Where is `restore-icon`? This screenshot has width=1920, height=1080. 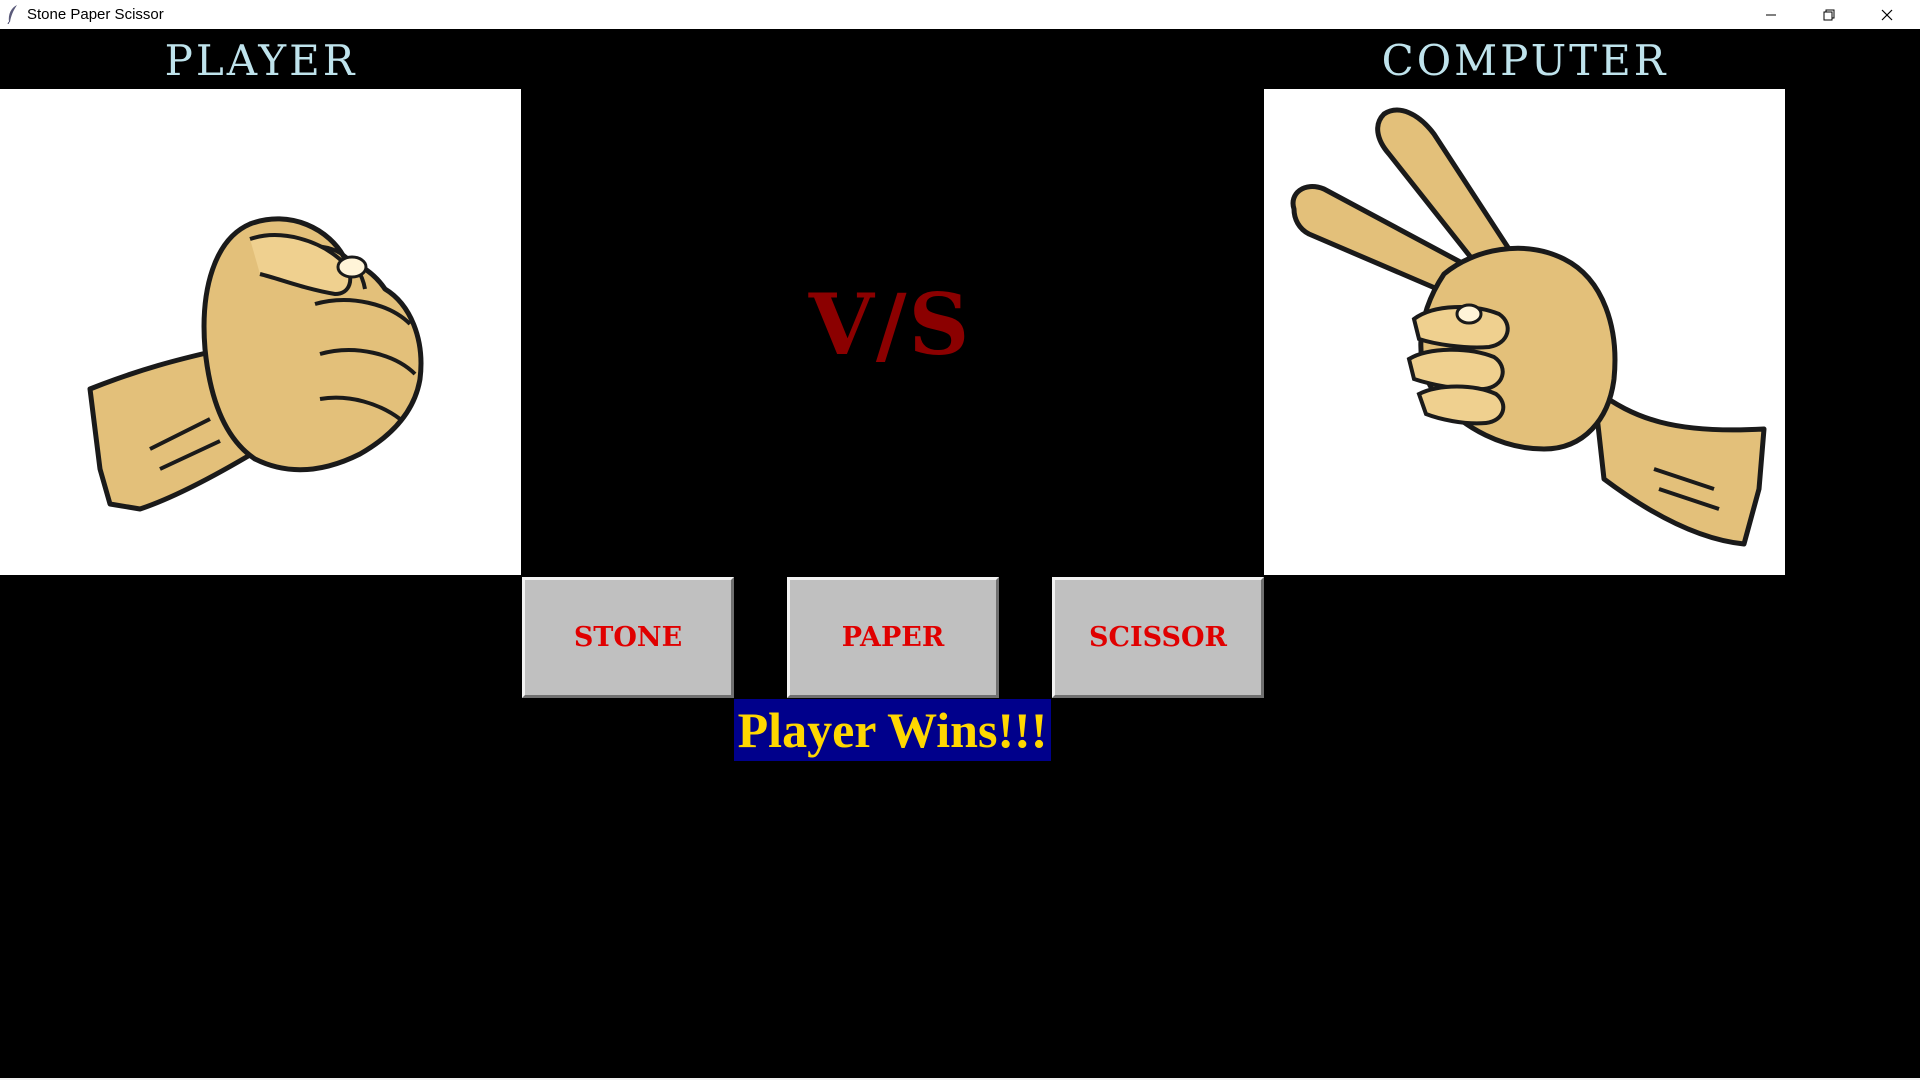 restore-icon is located at coordinates (1829, 14).